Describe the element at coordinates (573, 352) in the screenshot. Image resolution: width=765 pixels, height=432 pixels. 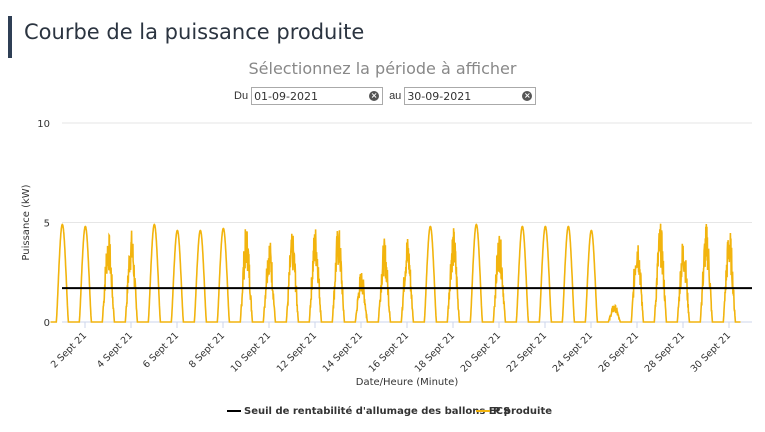
I see `x-tick-label: 24 Sept 21` at that location.